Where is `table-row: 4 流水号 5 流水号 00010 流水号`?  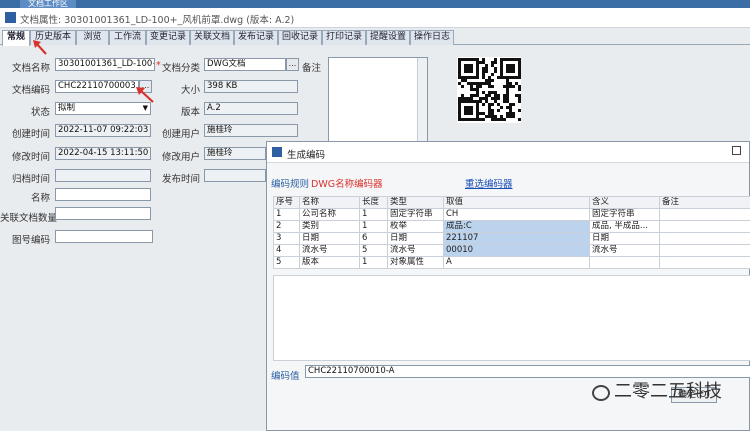
table-row: 4 流水号 5 流水号 00010 流水号 is located at coordinates (511, 250).